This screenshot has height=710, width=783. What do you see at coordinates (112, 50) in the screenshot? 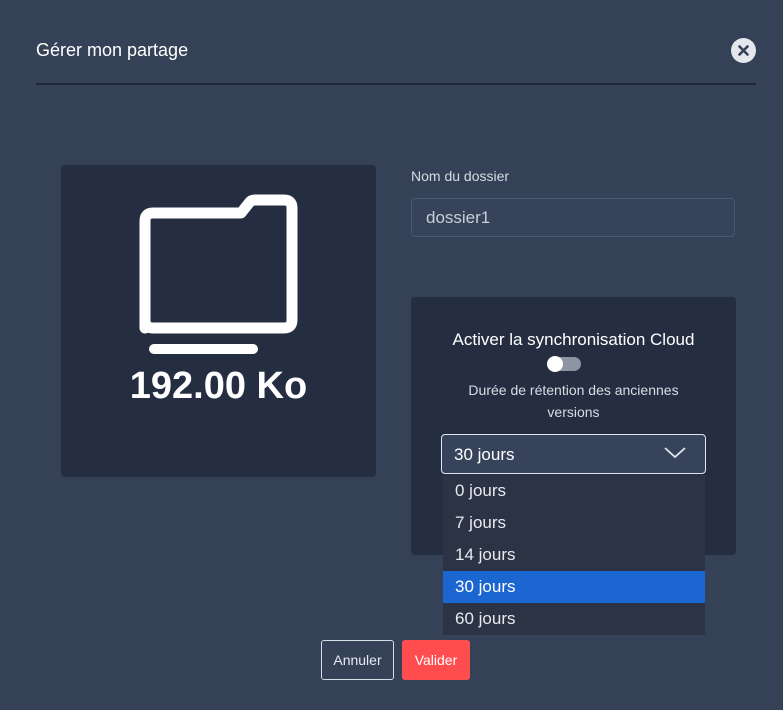
I see `modal-title: Gérer mon partage` at bounding box center [112, 50].